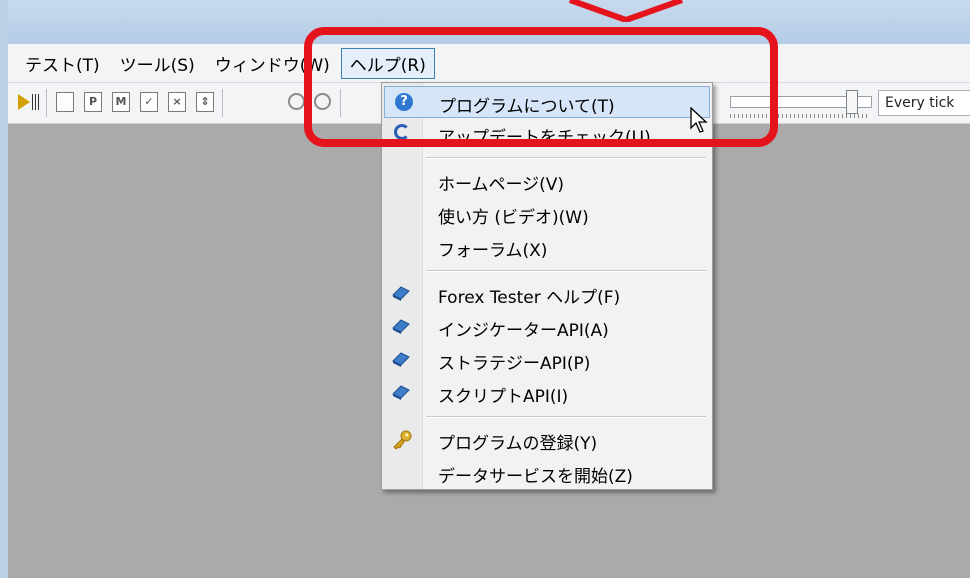 Image resolution: width=970 pixels, height=578 pixels. What do you see at coordinates (121, 102) in the screenshot?
I see `m-document-icon: M` at bounding box center [121, 102].